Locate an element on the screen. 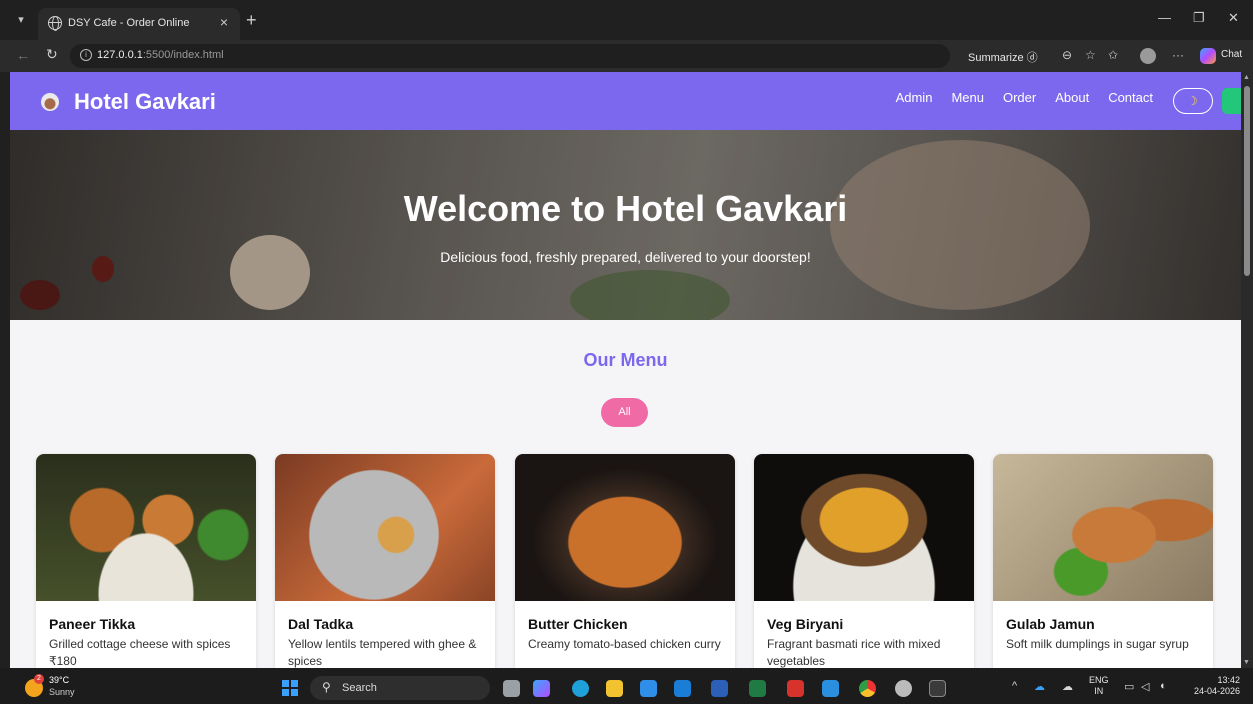 Image resolution: width=1253 pixels, height=704 pixels. battery-icon: ◐ is located at coordinates (1163, 686).